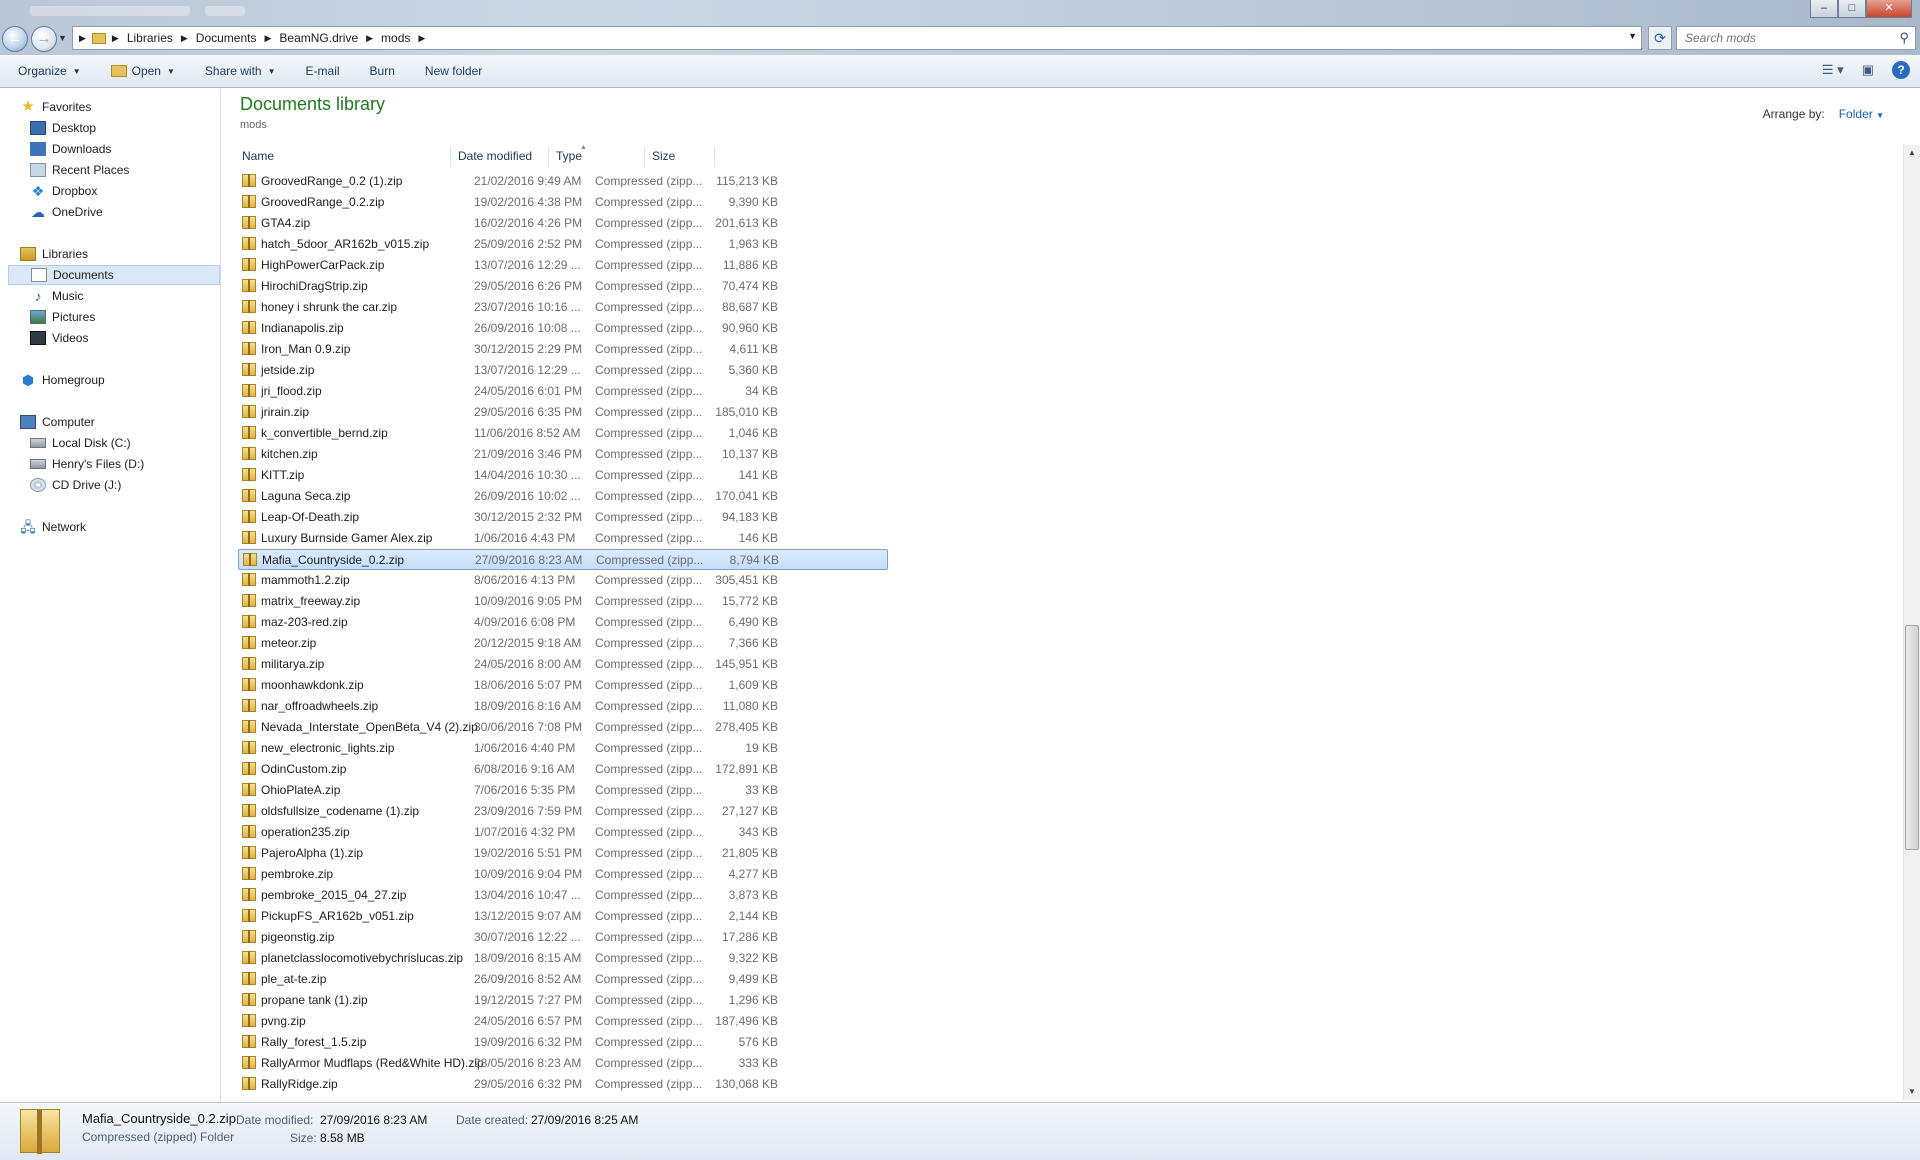 The height and width of the screenshot is (1160, 1920). What do you see at coordinates (114, 275) in the screenshot?
I see `nav-documents: Documents` at bounding box center [114, 275].